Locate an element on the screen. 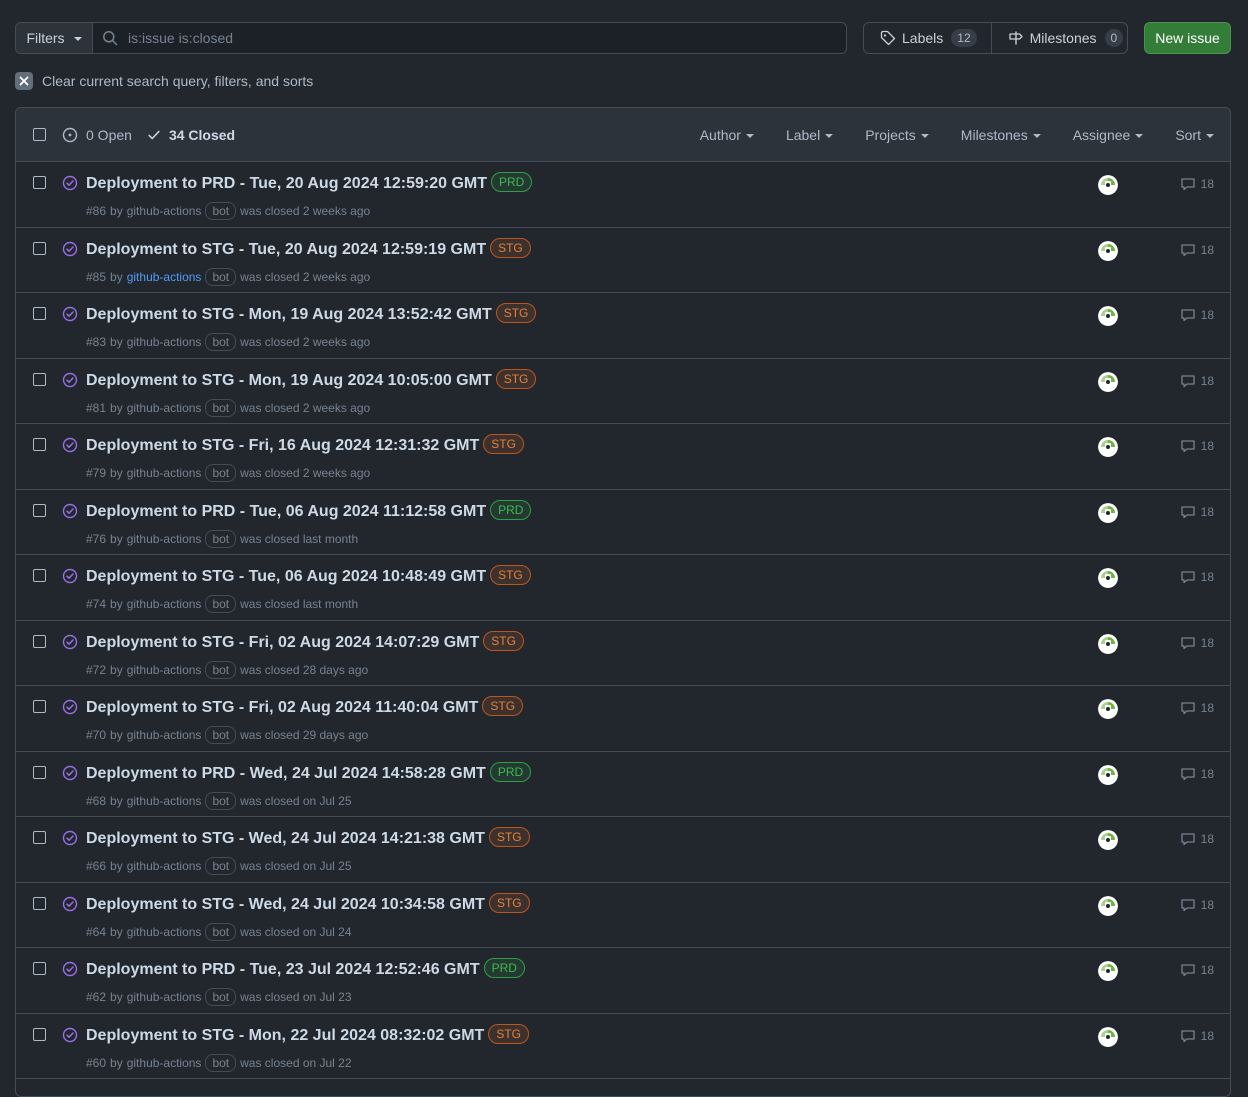 The image size is (1248, 1097). search-input is located at coordinates (486, 38).